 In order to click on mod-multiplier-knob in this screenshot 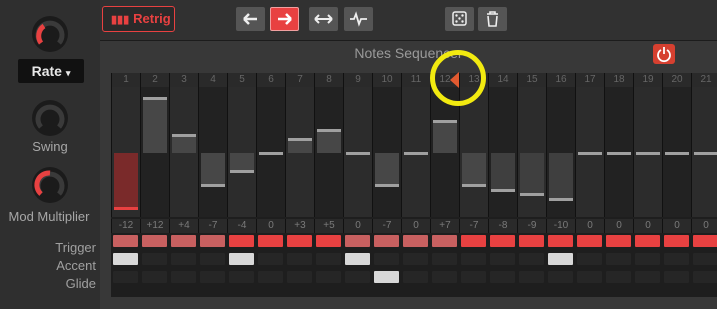, I will do `click(50, 185)`.